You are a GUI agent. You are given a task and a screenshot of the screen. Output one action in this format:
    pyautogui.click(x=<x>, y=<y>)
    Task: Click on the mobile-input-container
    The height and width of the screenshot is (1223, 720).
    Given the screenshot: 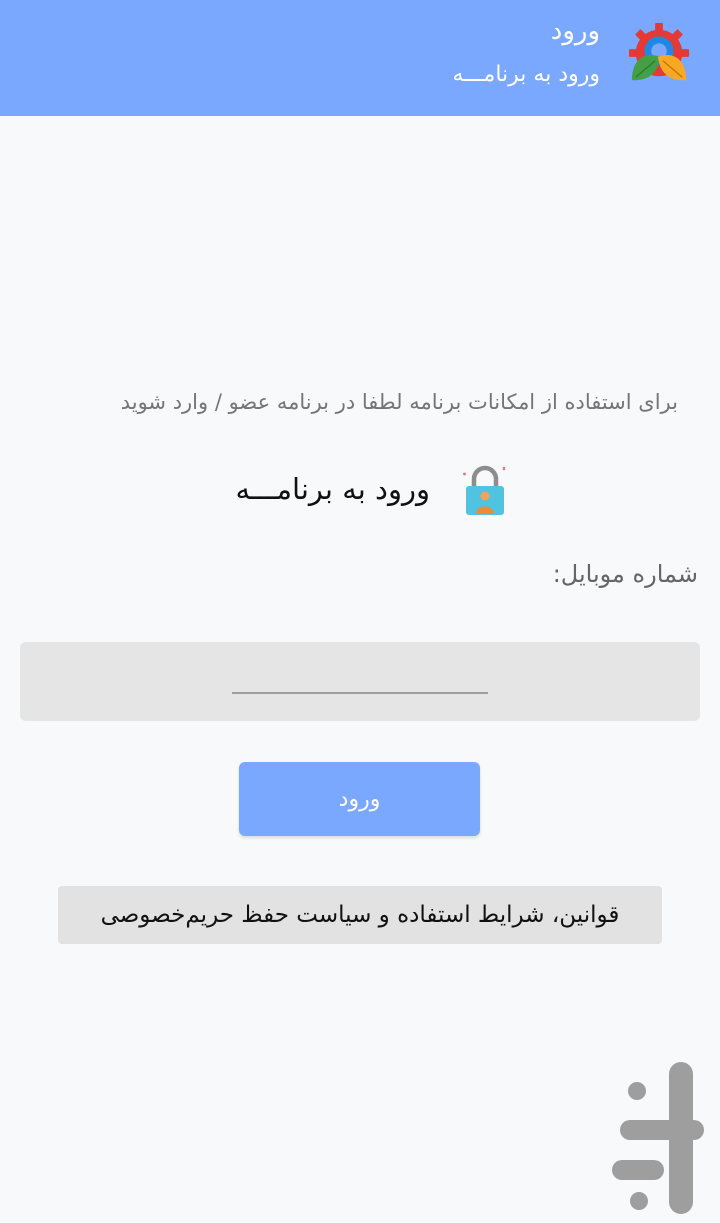 What is the action you would take?
    pyautogui.click(x=360, y=681)
    